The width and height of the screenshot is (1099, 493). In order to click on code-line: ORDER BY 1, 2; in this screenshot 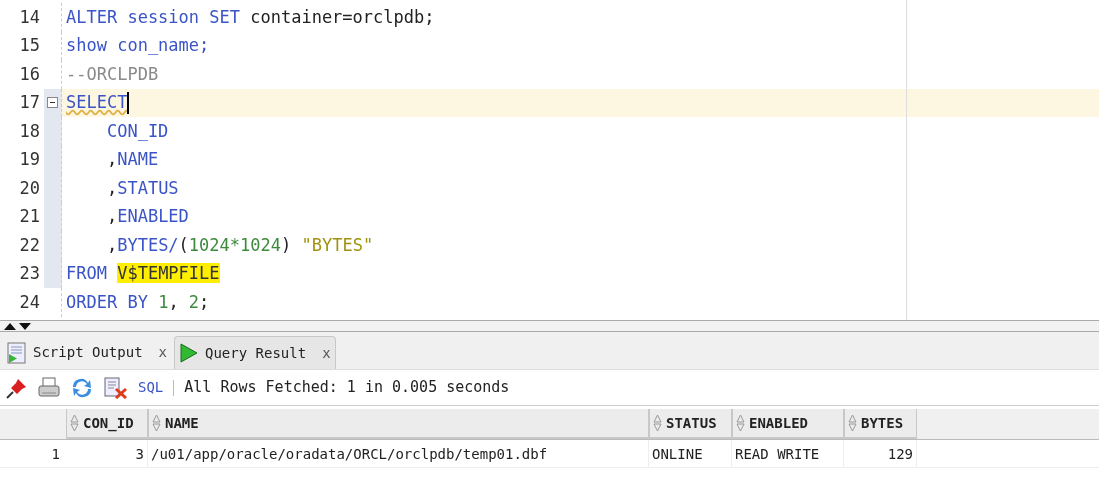, I will do `click(138, 302)`.